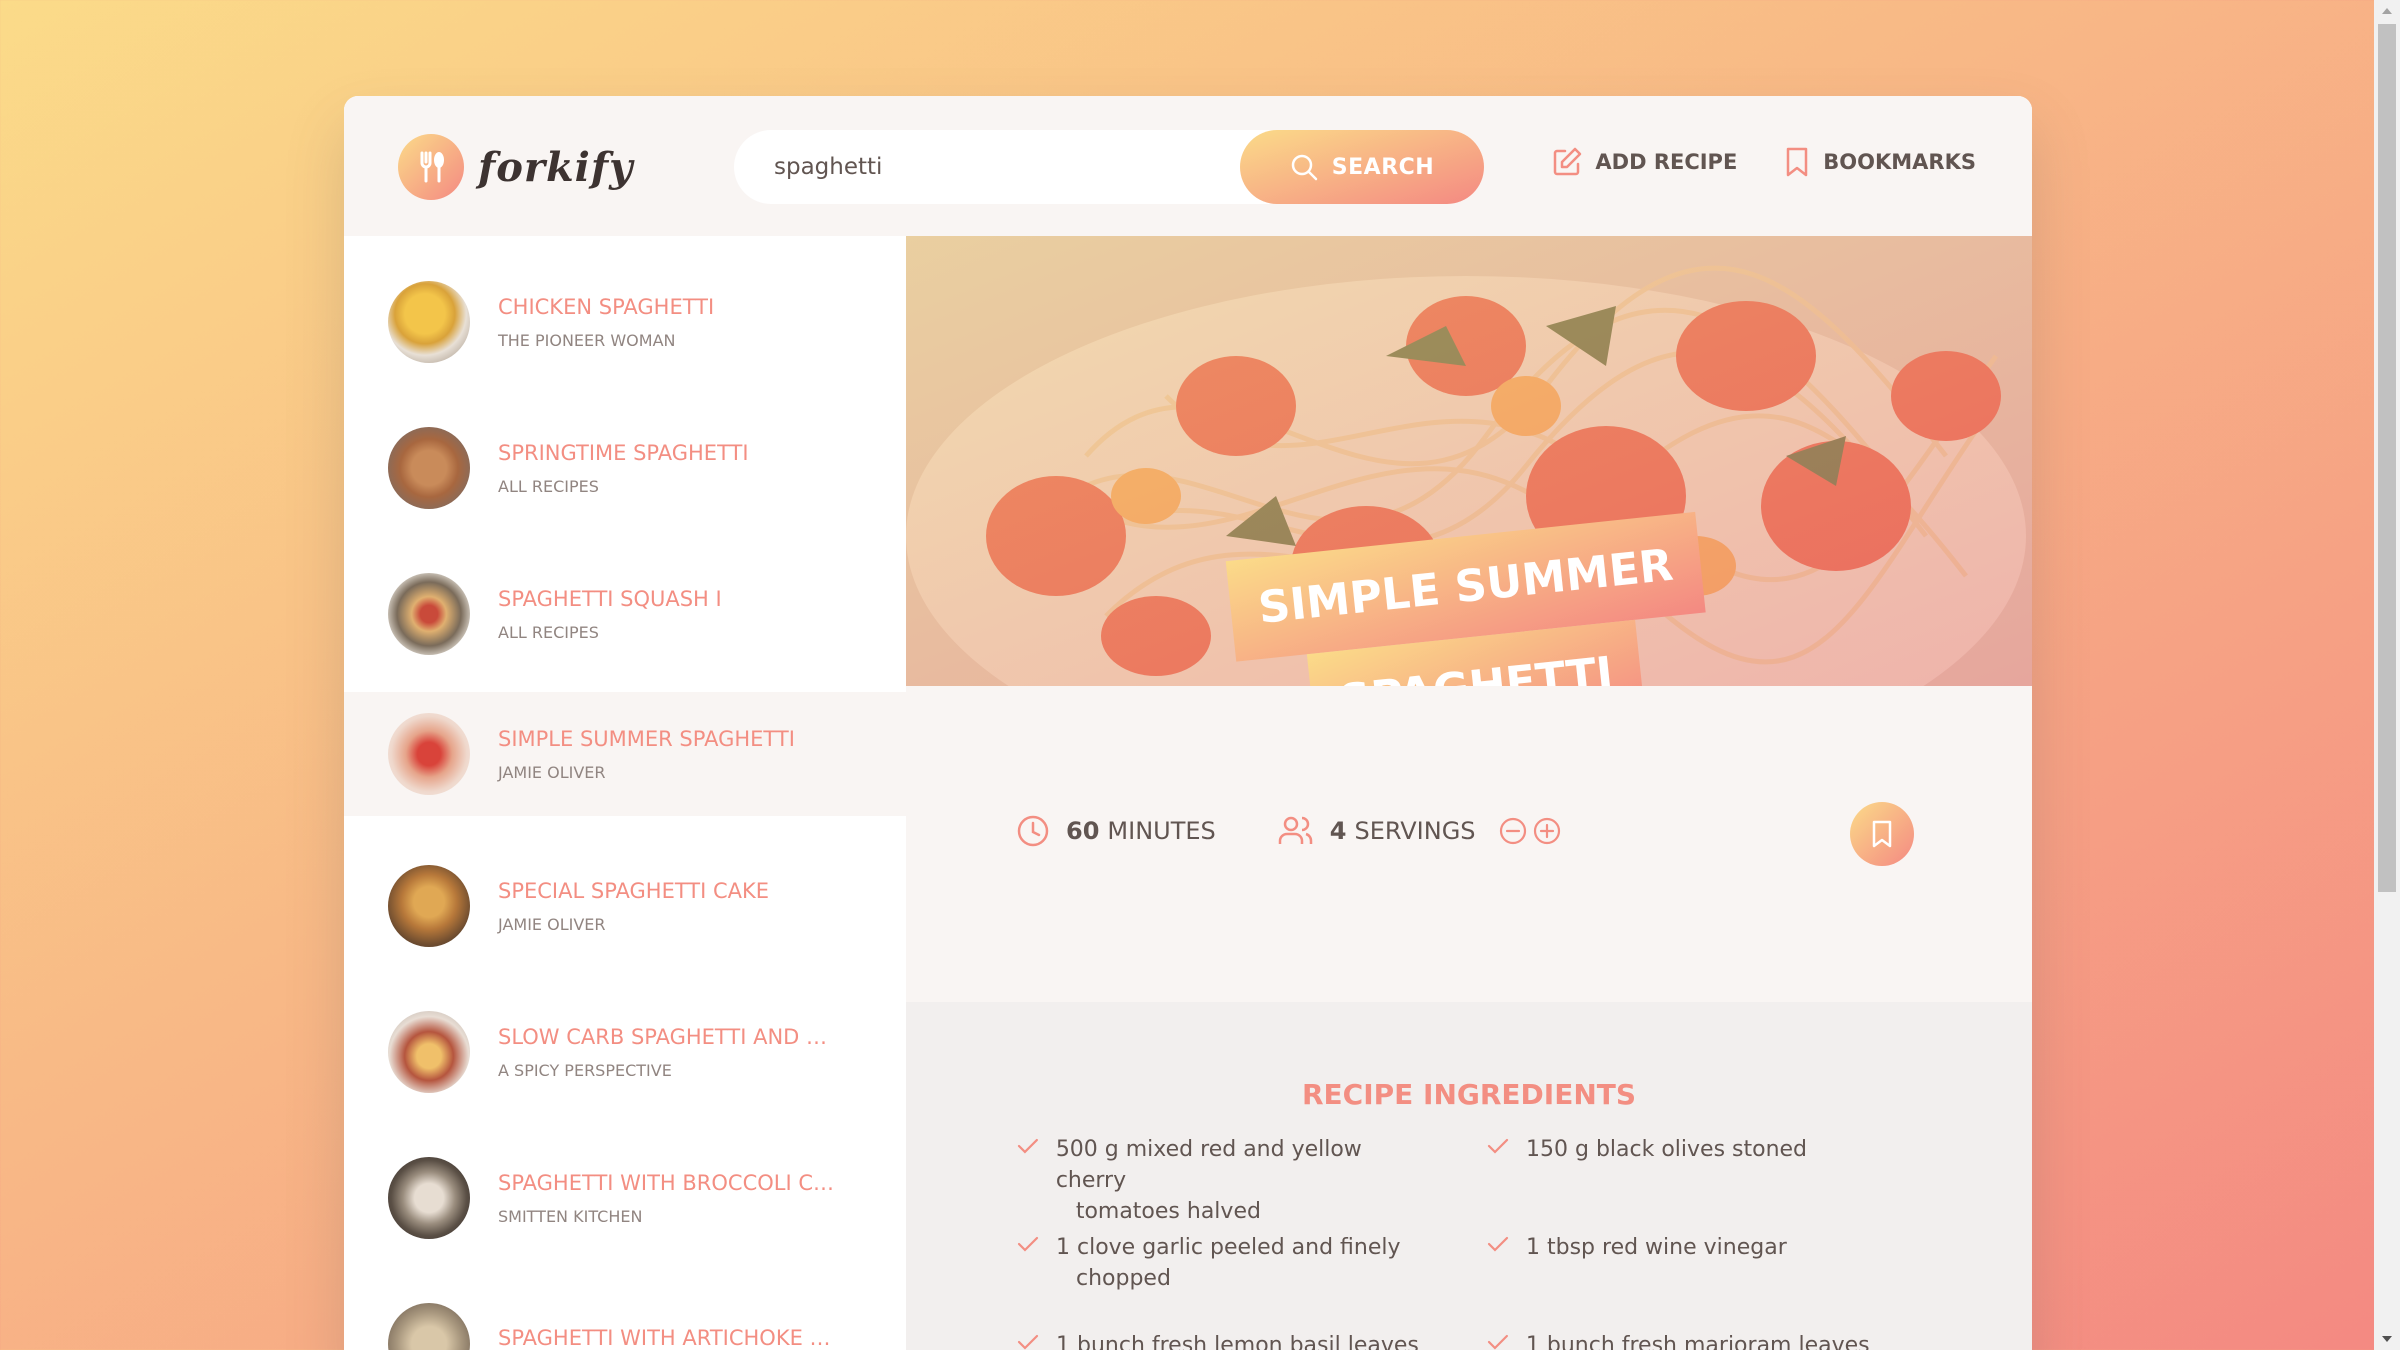  What do you see at coordinates (1383, 167) in the screenshot?
I see `search-button-label: SEARCH` at bounding box center [1383, 167].